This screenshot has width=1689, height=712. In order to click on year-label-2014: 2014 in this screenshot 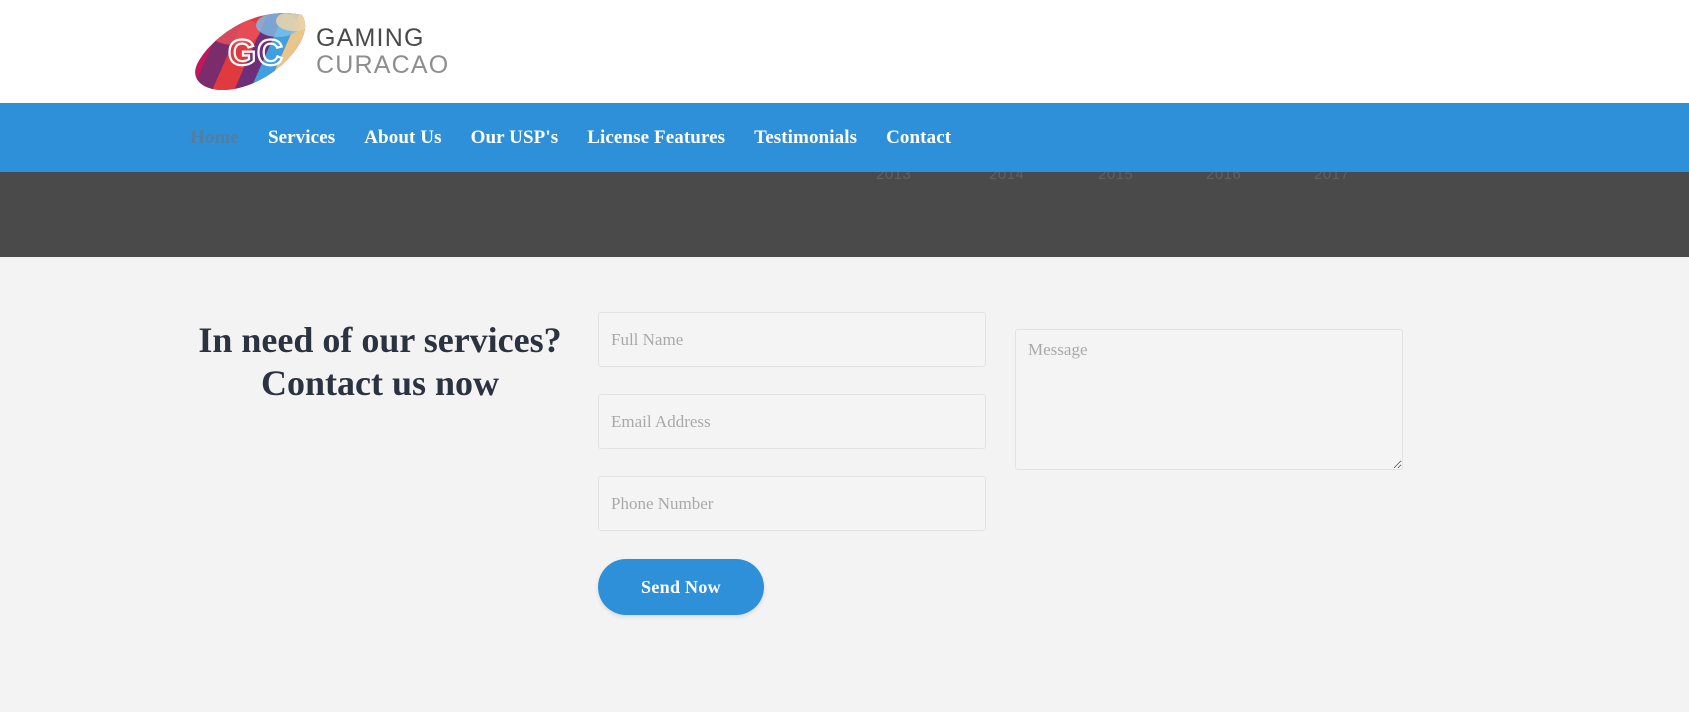, I will do `click(1007, 177)`.